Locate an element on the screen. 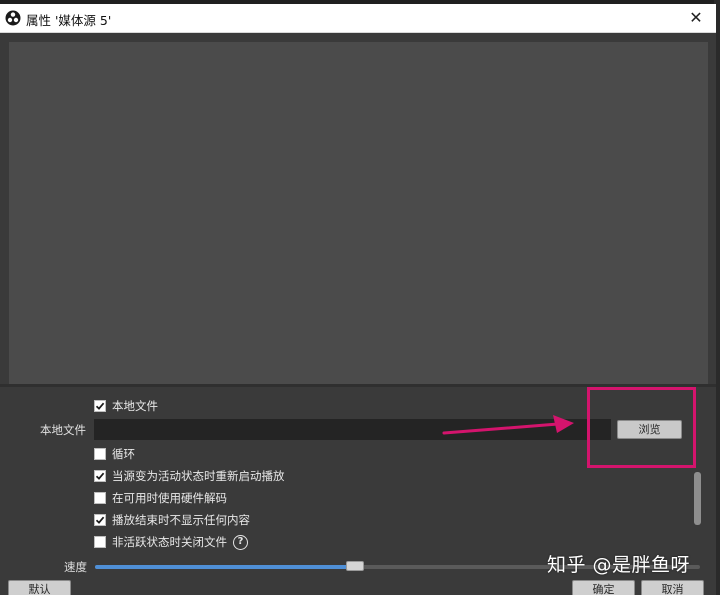  local-file-checkbox: 本地文件 is located at coordinates (126, 406).